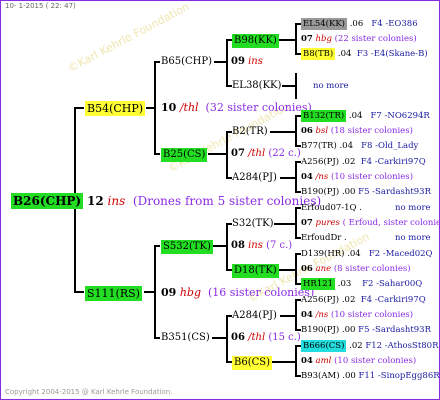 The height and width of the screenshot is (400, 440). I want to click on row-11-name: Erfoud07-1Q, so click(329, 208).